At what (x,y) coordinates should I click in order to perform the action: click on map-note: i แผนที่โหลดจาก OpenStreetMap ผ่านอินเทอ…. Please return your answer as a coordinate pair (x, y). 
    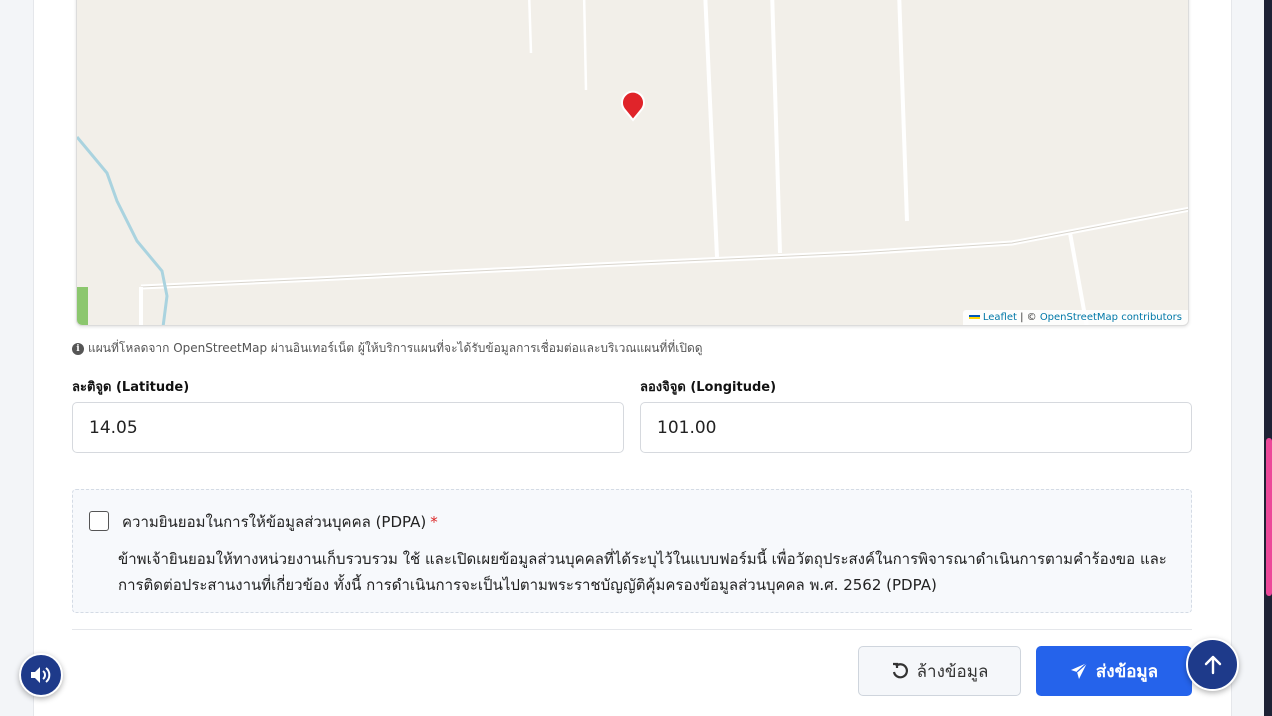
    Looking at the image, I should click on (387, 348).